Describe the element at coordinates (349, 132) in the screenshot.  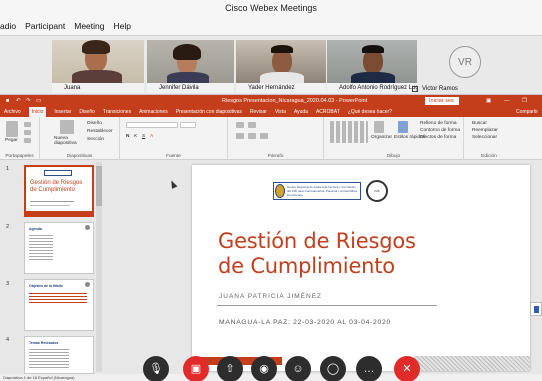
I see `shapes-gallery` at that location.